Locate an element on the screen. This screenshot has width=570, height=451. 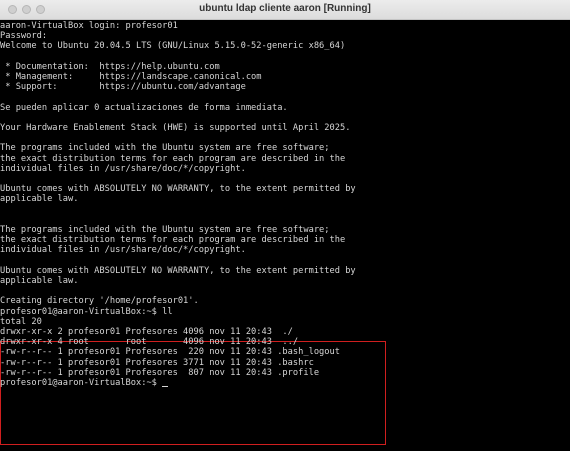
window-title: ubuntu ldap cliente aaron [Running] is located at coordinates (285, 8).